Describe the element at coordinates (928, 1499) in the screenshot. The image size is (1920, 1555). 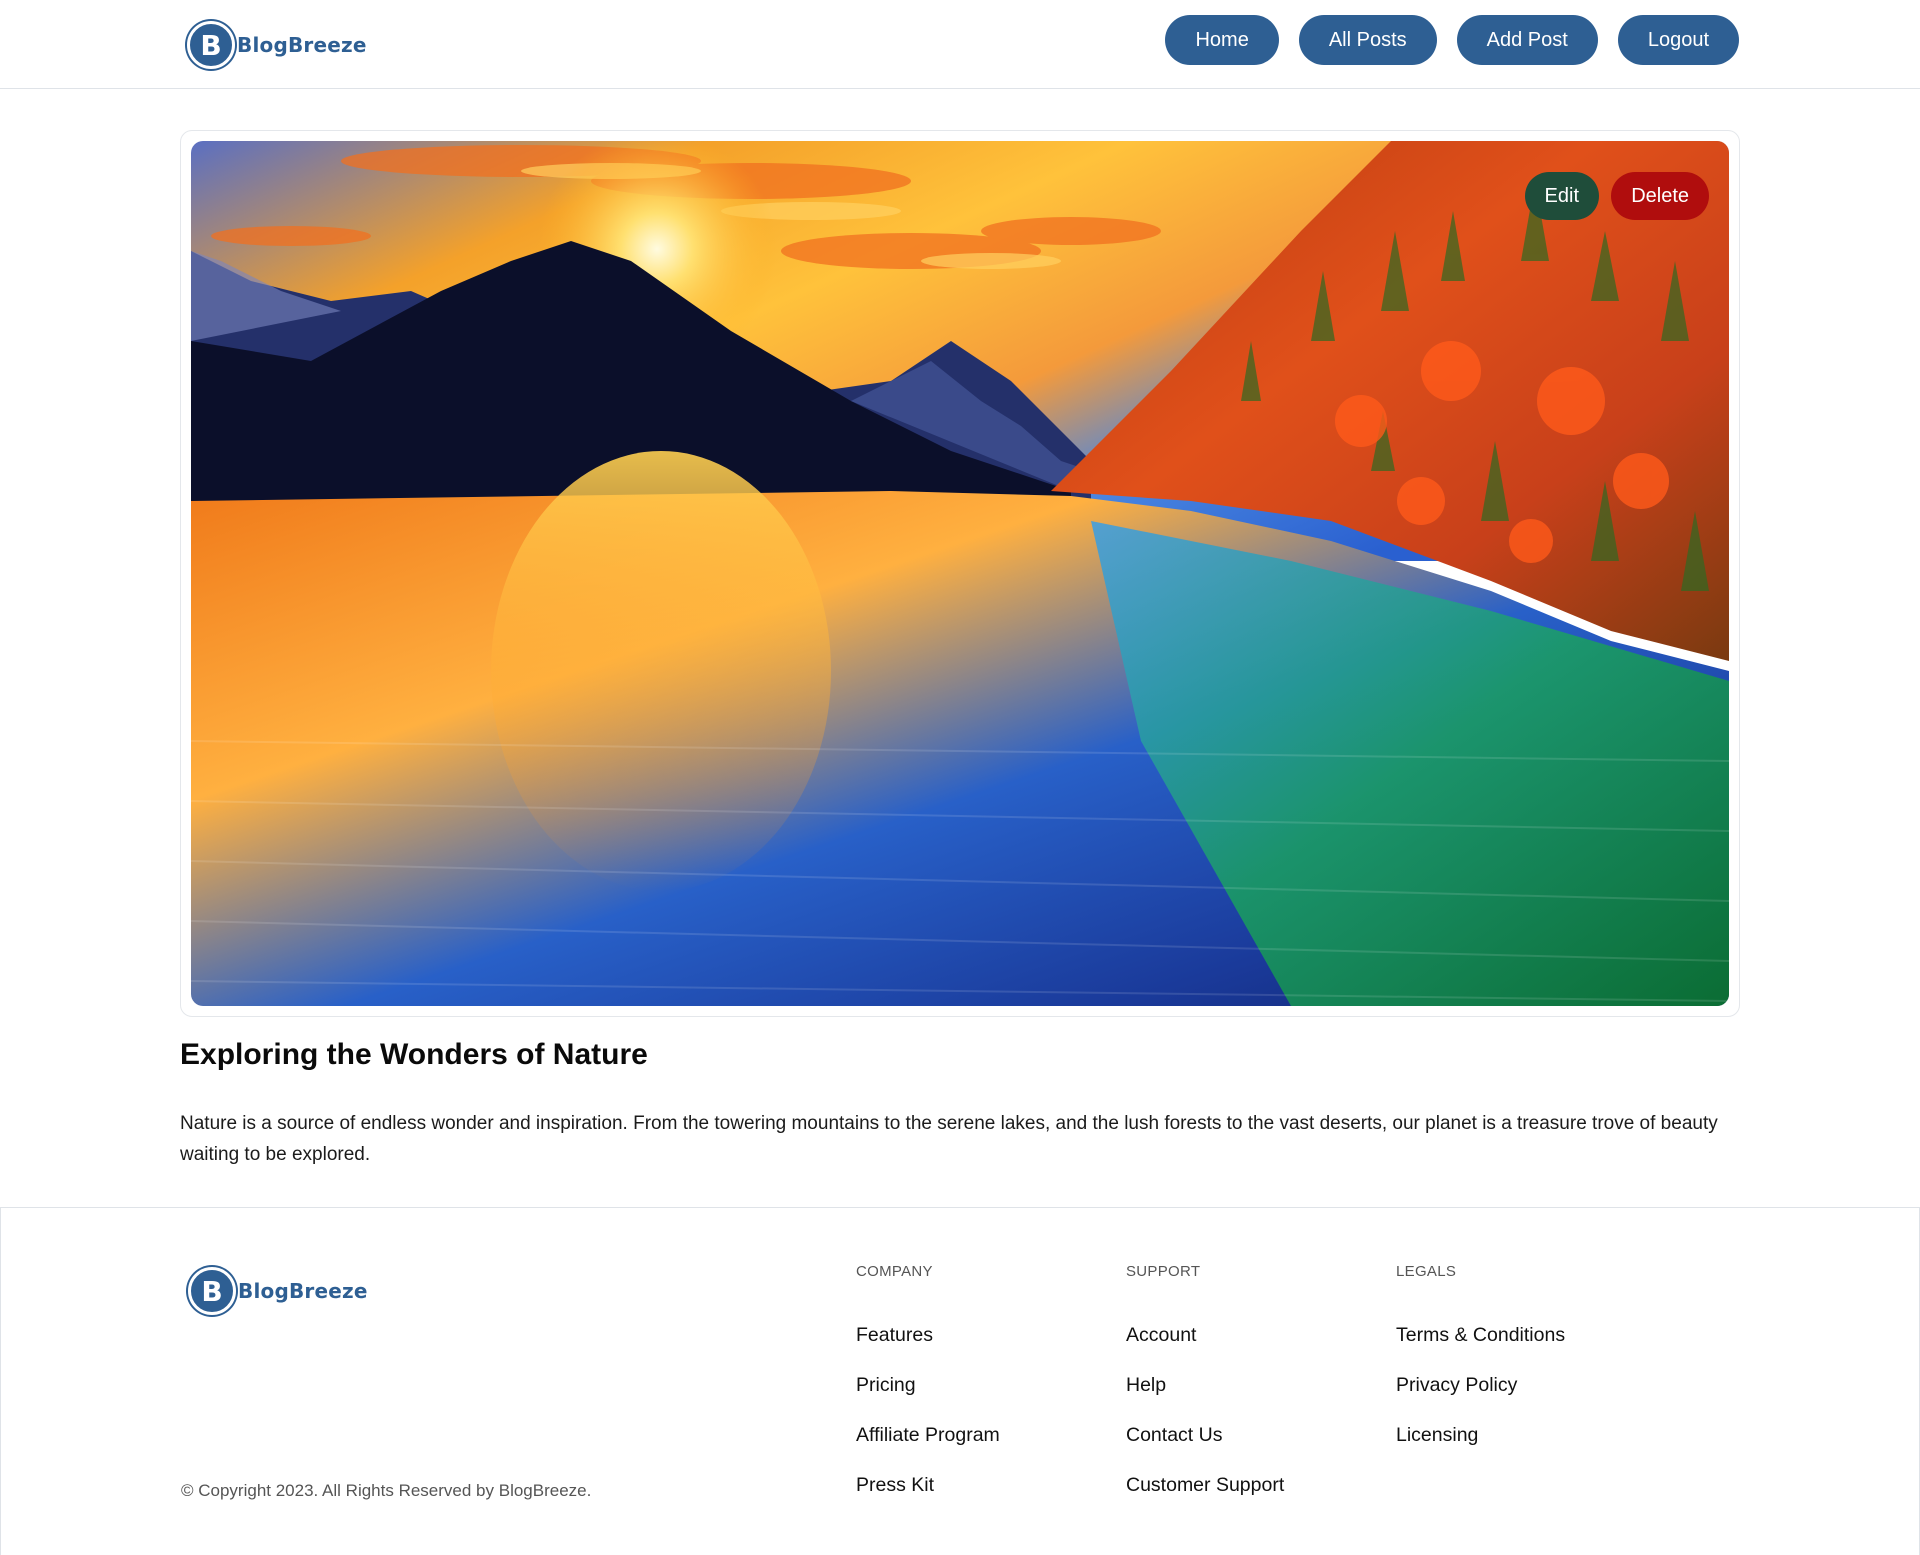
I see `footer-link-press-kit: Press Kit` at that location.